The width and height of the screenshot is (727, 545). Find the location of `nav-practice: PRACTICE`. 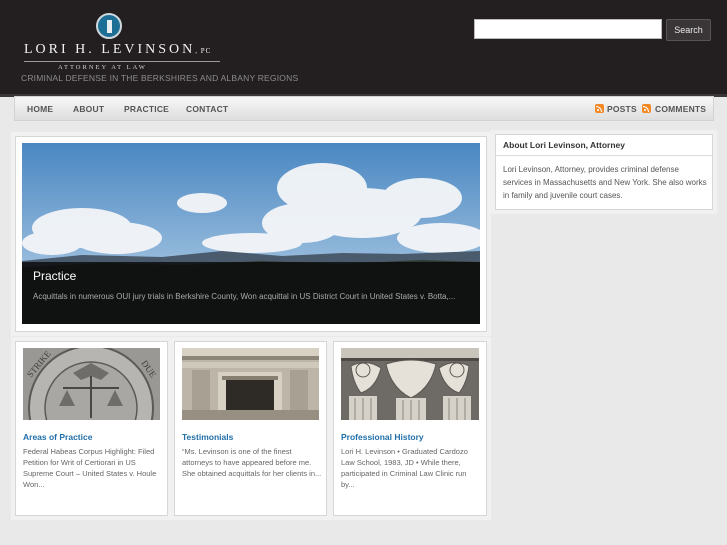

nav-practice: PRACTICE is located at coordinates (146, 109).